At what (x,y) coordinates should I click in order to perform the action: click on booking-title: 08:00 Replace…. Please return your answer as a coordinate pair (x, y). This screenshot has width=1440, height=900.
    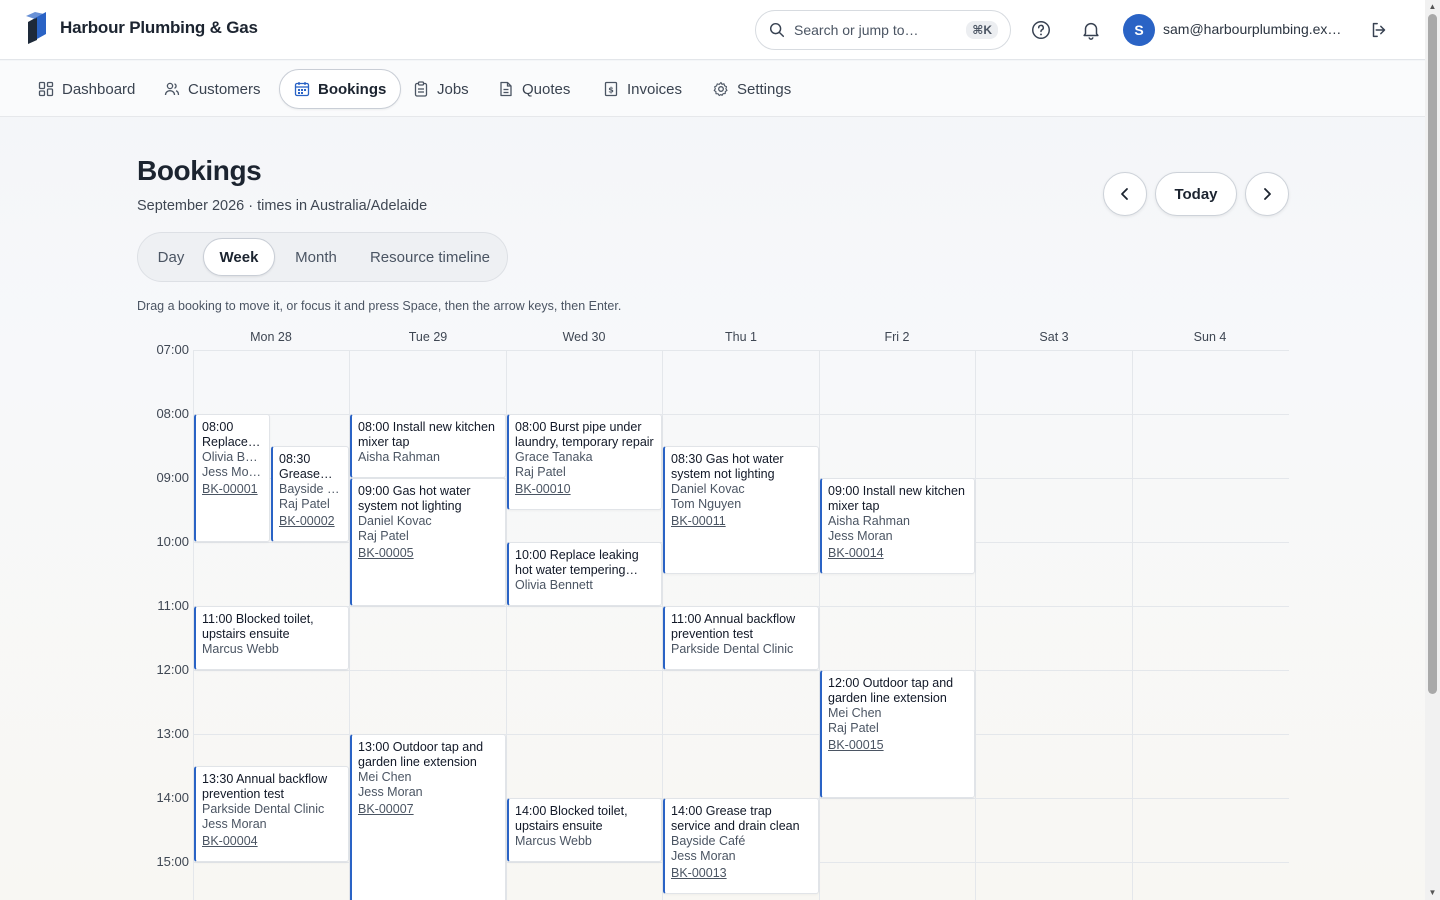
    Looking at the image, I should click on (231, 434).